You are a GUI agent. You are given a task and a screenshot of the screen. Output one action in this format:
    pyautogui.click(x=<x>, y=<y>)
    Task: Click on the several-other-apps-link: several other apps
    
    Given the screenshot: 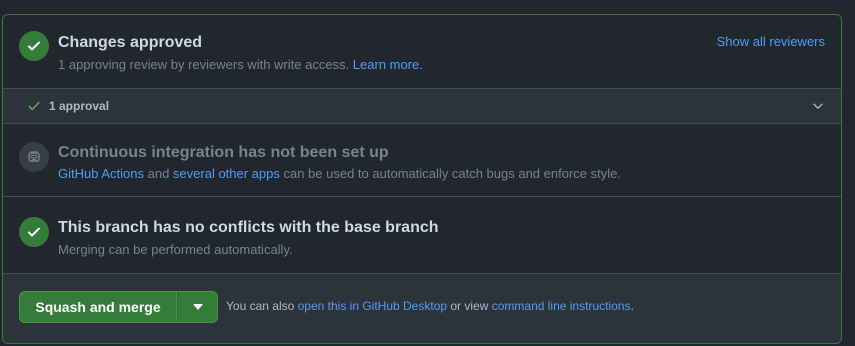 What is the action you would take?
    pyautogui.click(x=226, y=173)
    